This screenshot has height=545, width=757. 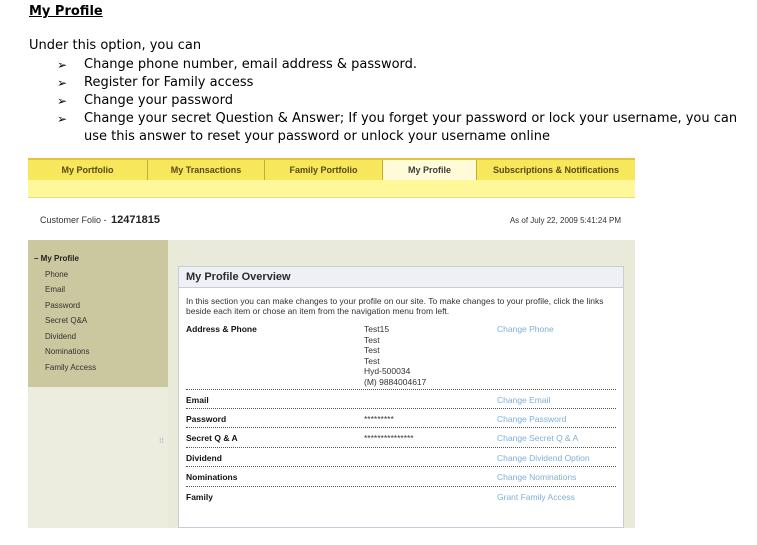 What do you see at coordinates (238, 277) in the screenshot?
I see `panel-title: My Profile Overview` at bounding box center [238, 277].